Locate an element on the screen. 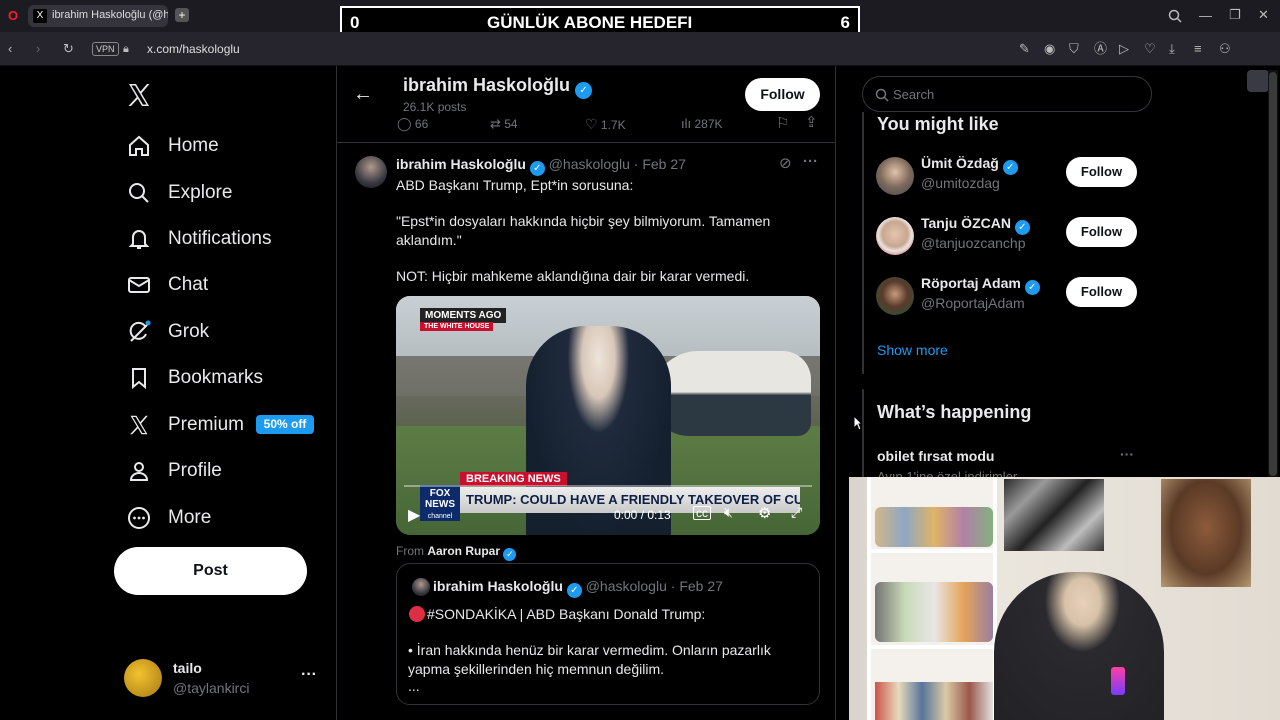  fullscreen-icon: ⤢ is located at coordinates (796, 512).